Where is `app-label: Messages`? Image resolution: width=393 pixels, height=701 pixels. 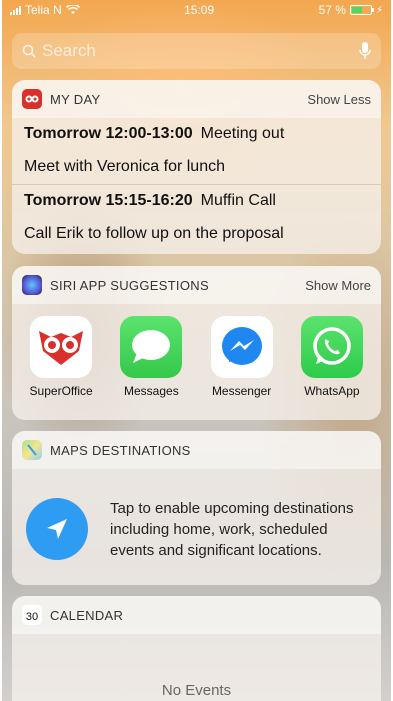
app-label: Messages is located at coordinates (151, 391).